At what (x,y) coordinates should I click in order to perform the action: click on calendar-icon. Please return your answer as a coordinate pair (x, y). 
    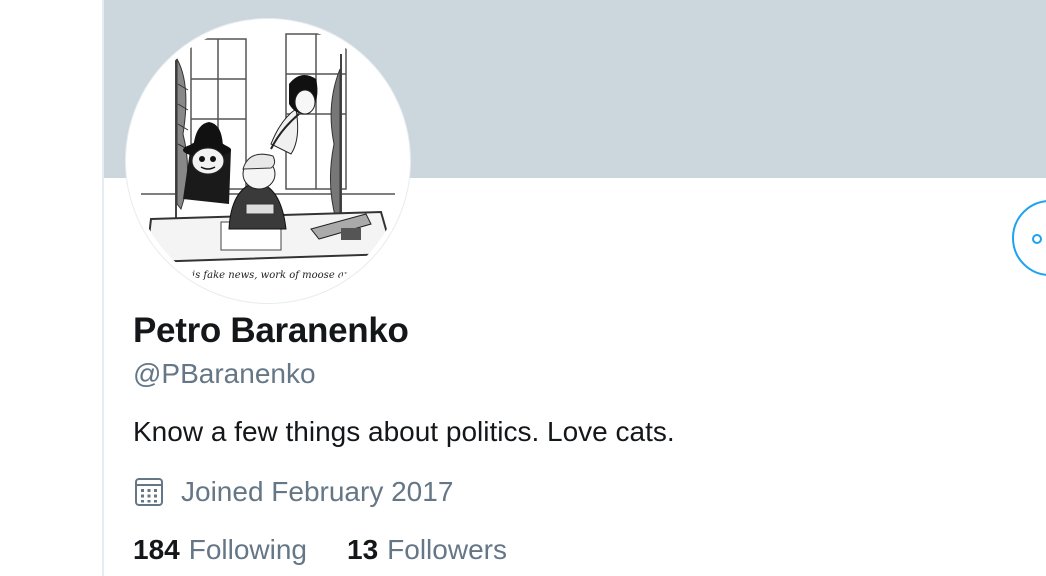
    Looking at the image, I should click on (149, 492).